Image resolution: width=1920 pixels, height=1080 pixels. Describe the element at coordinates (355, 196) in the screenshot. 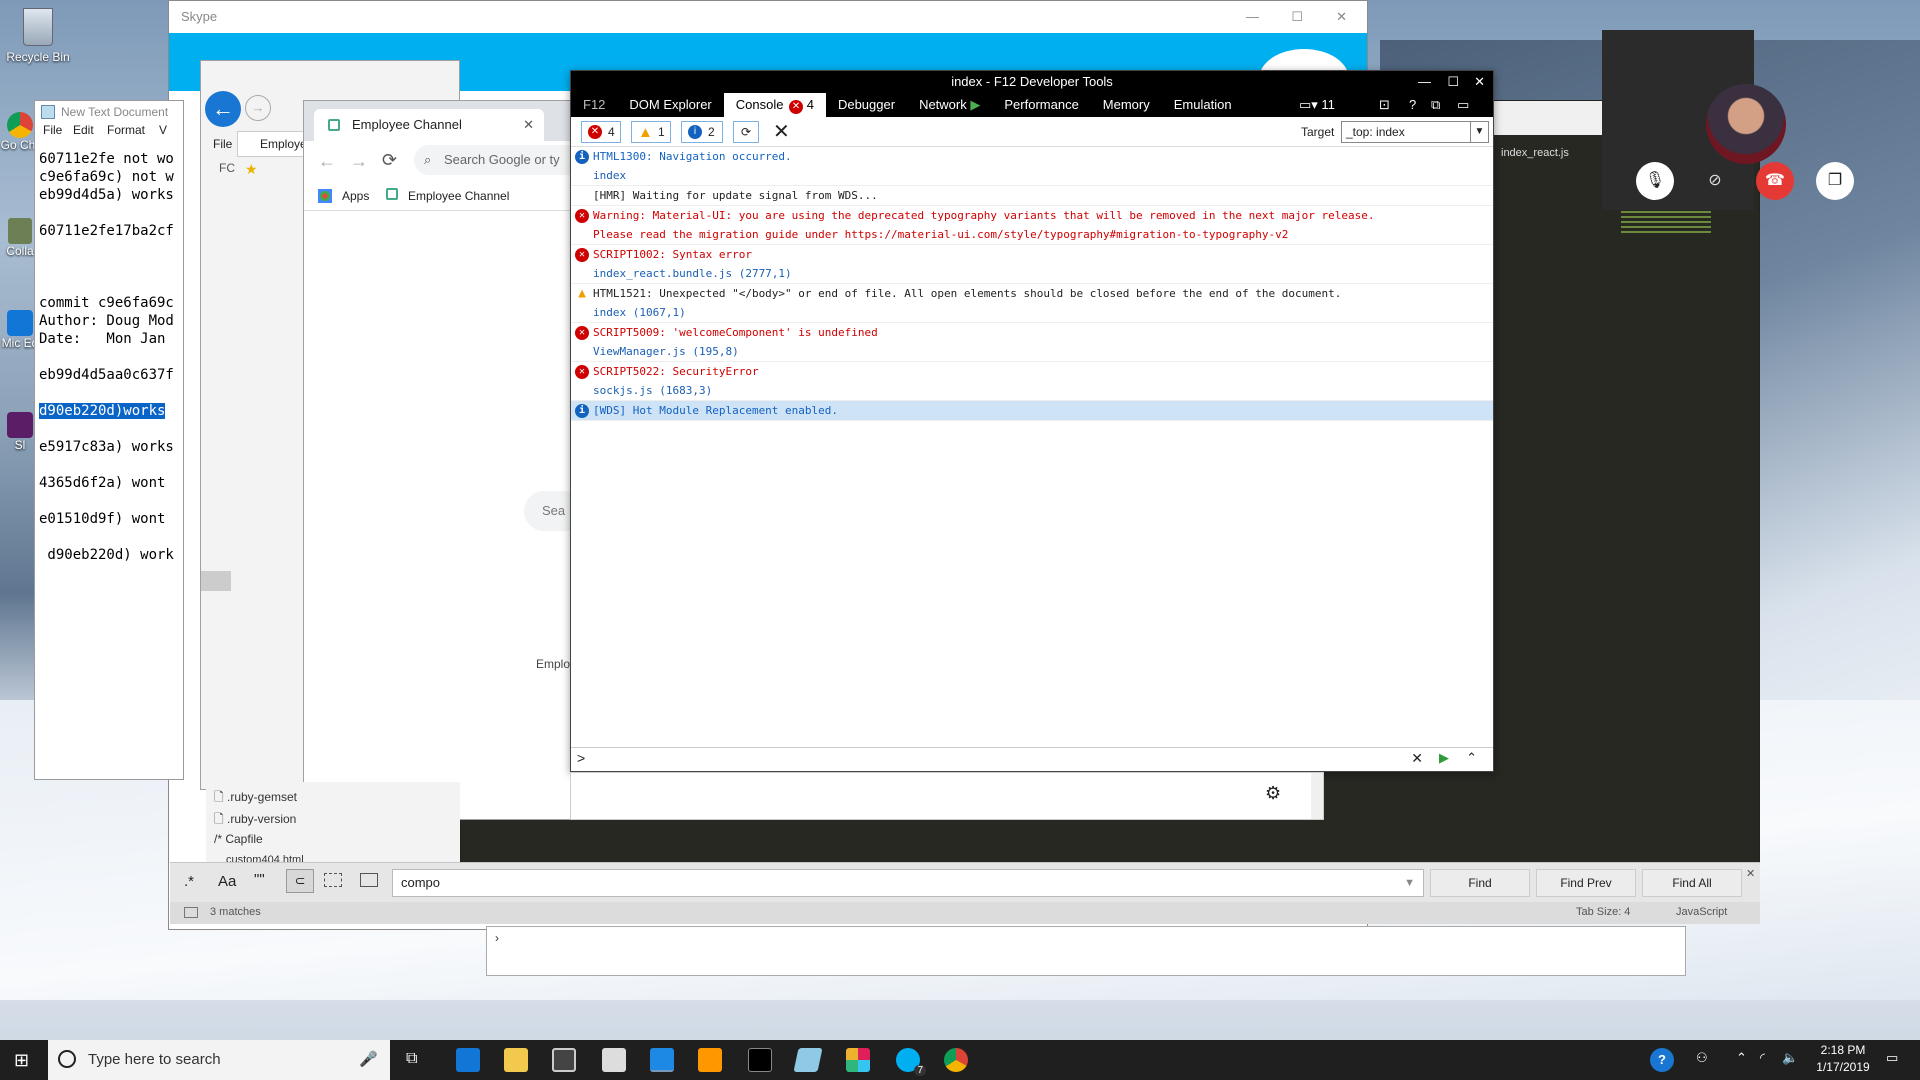

I see `bookmark-apps: Apps` at that location.